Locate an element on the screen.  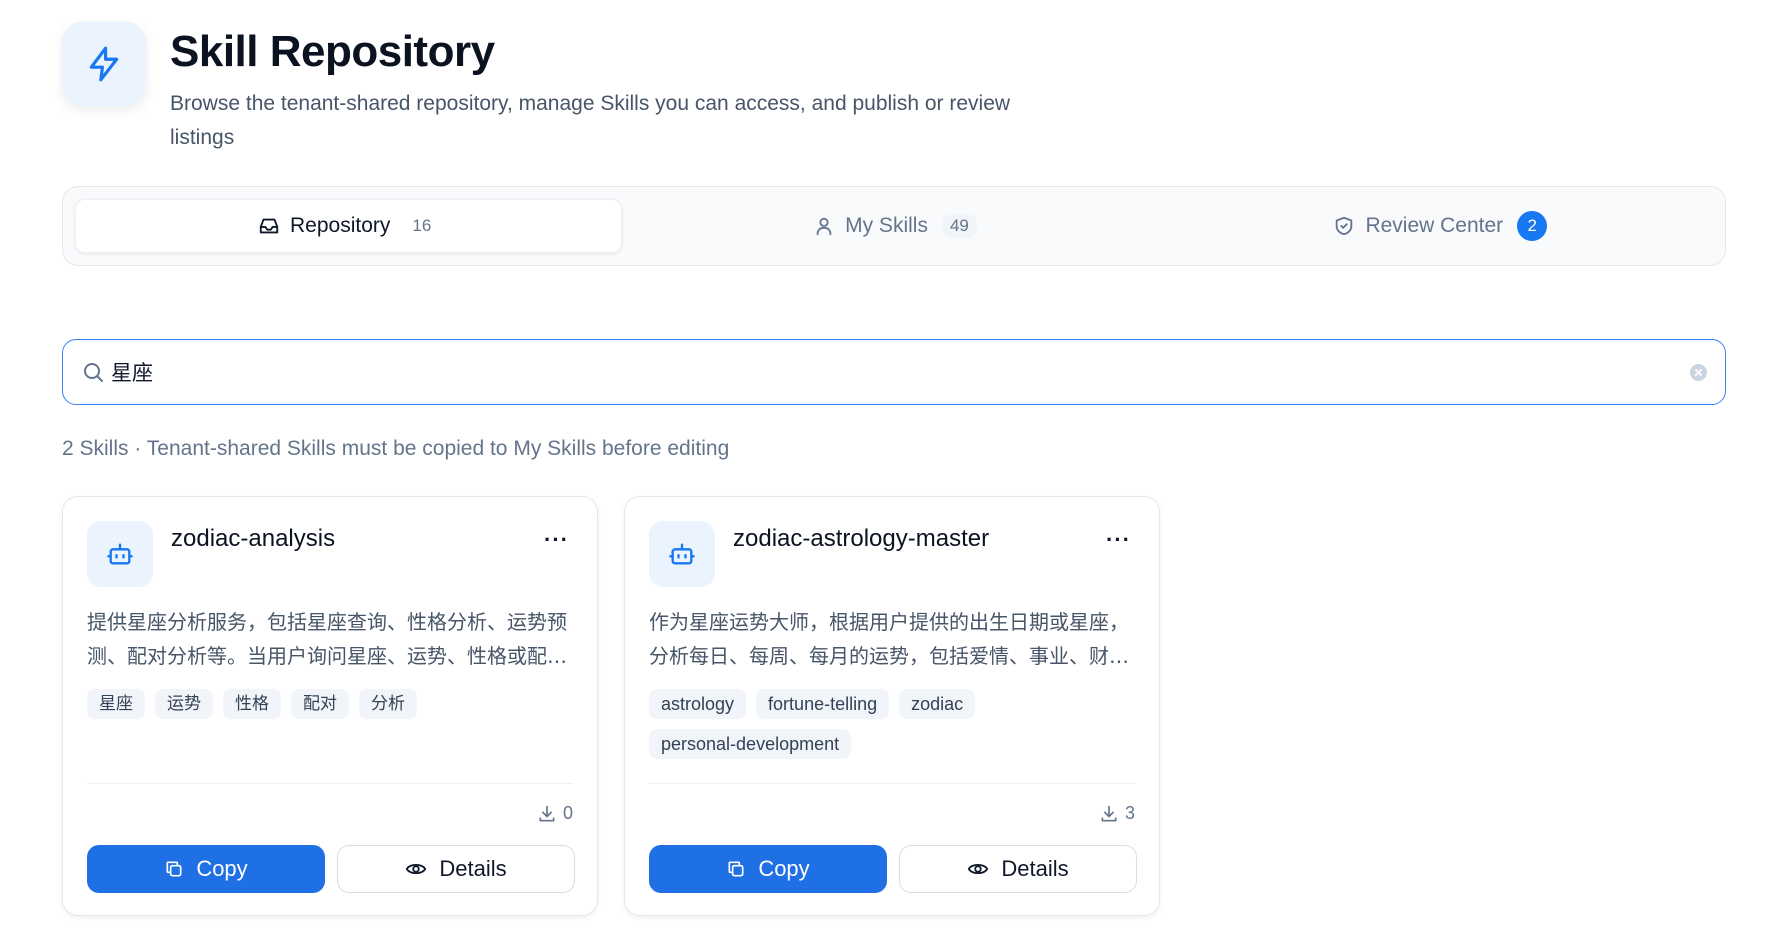
lightning-icon is located at coordinates (104, 64).